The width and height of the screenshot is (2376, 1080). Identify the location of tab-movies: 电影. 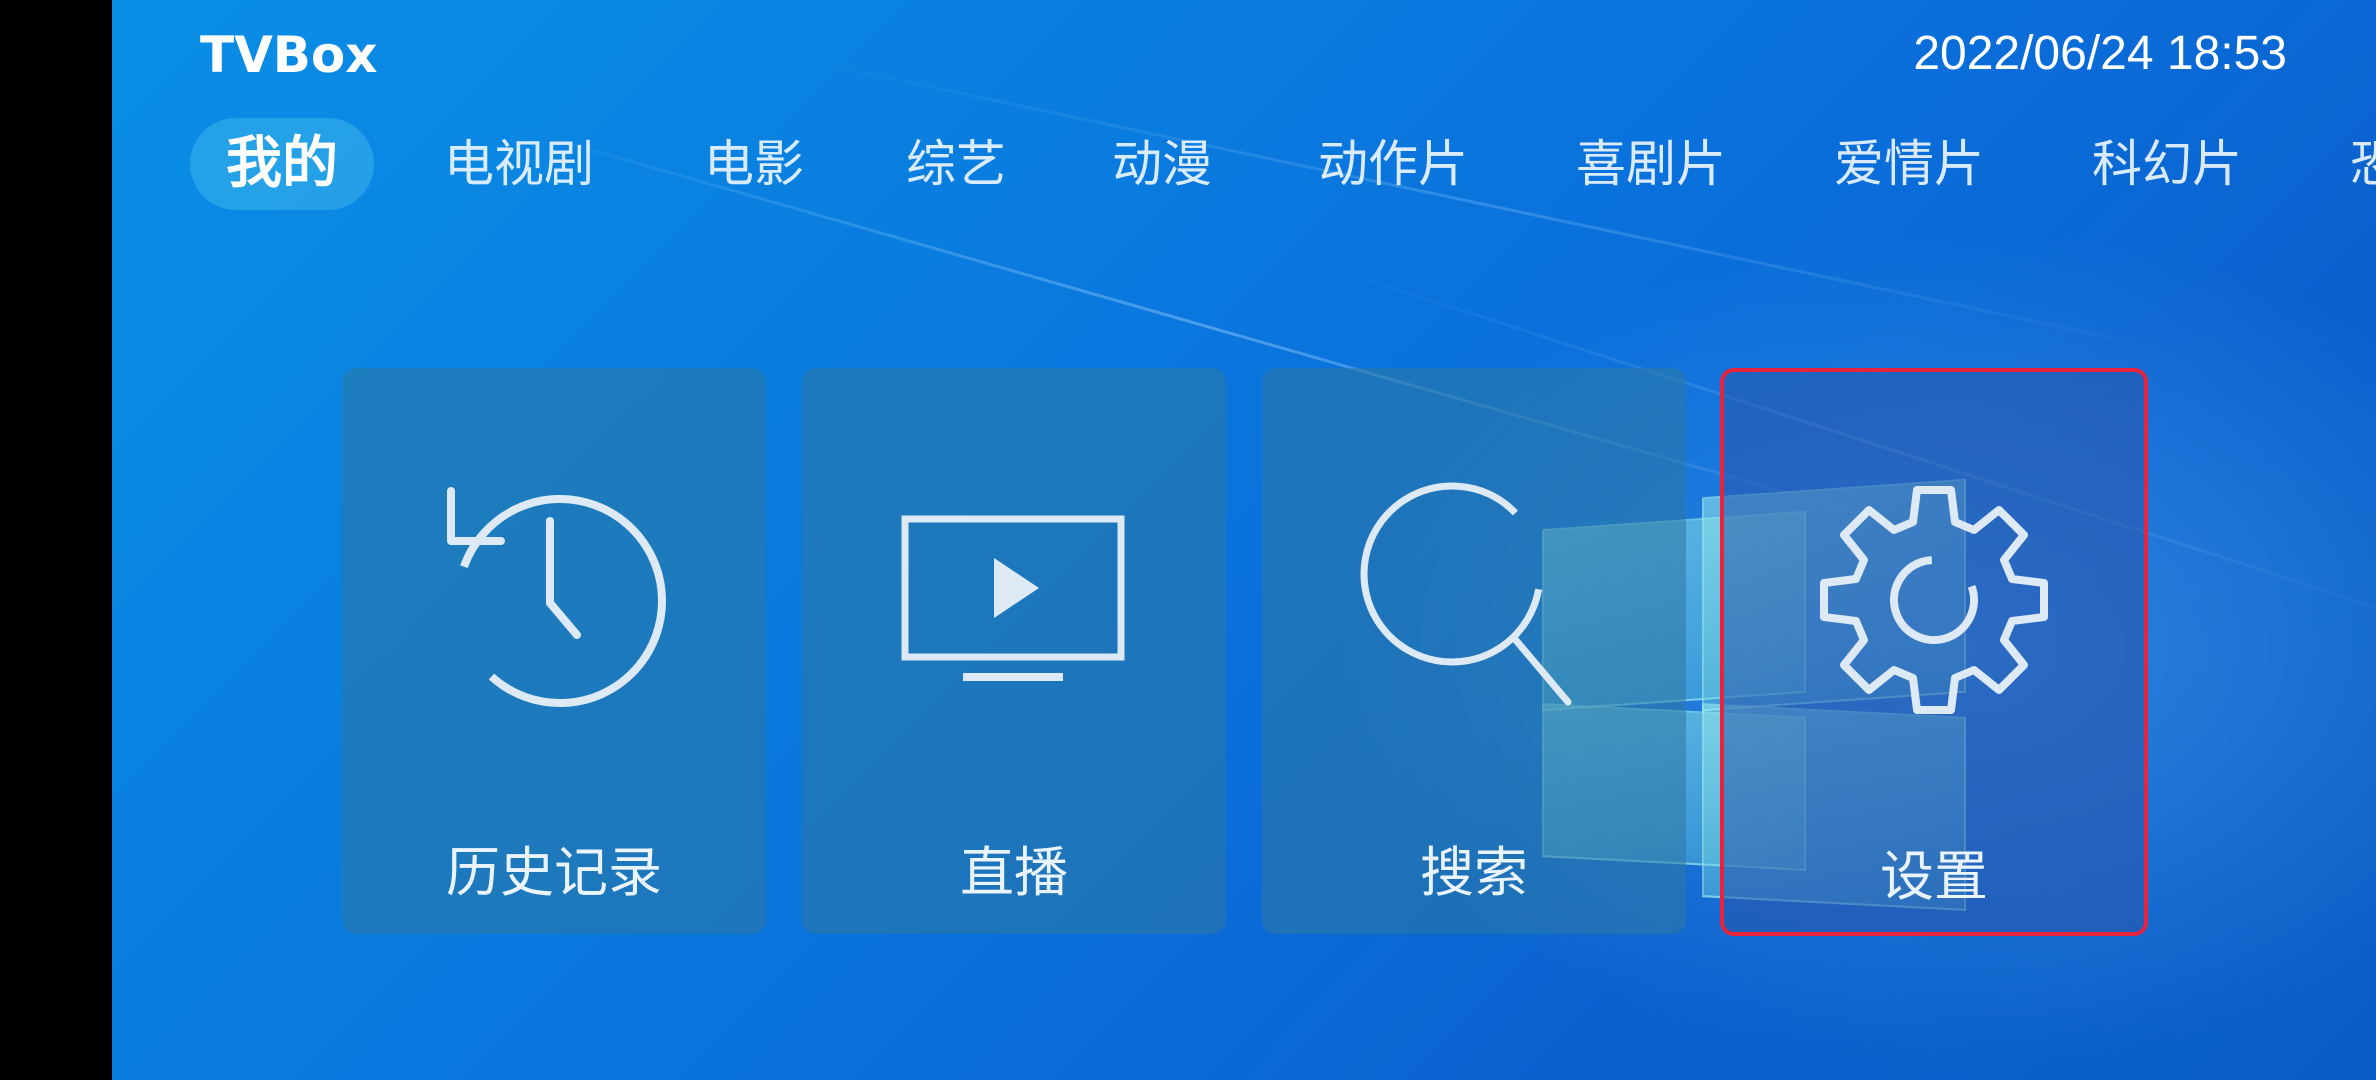
(754, 164).